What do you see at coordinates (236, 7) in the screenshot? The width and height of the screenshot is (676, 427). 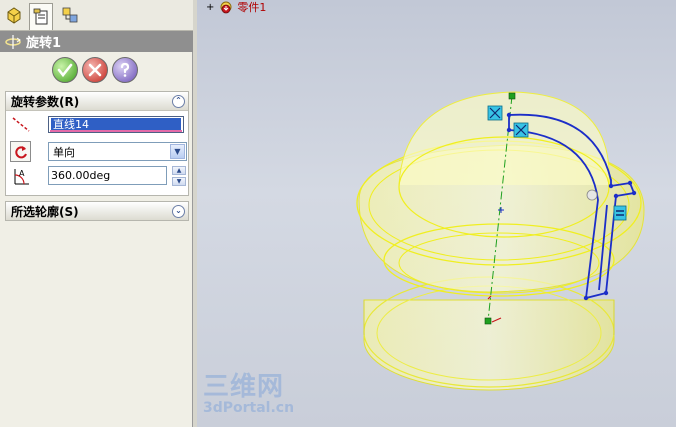 I see `feature-tree-flyout: + 零件1` at bounding box center [236, 7].